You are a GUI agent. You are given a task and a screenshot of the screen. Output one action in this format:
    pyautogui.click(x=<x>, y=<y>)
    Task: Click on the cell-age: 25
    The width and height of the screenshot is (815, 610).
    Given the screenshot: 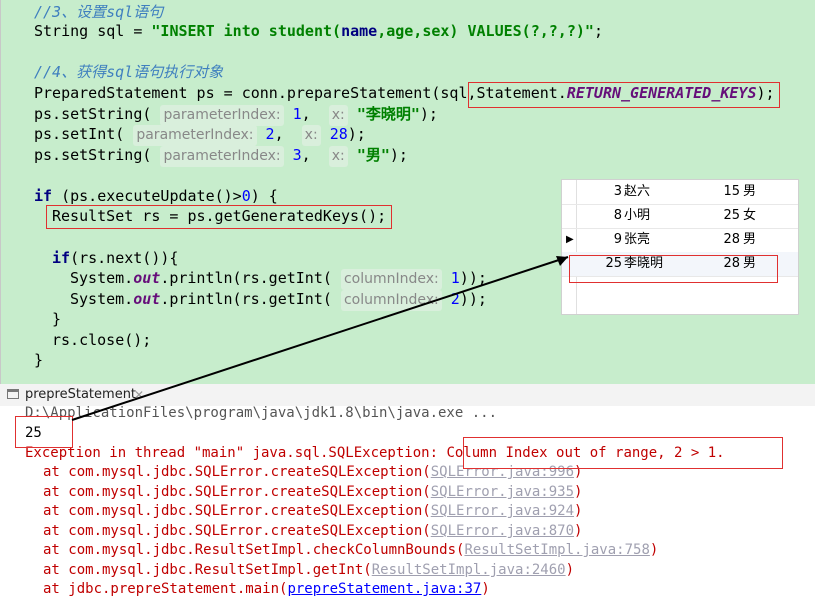 What is the action you would take?
    pyautogui.click(x=731, y=215)
    